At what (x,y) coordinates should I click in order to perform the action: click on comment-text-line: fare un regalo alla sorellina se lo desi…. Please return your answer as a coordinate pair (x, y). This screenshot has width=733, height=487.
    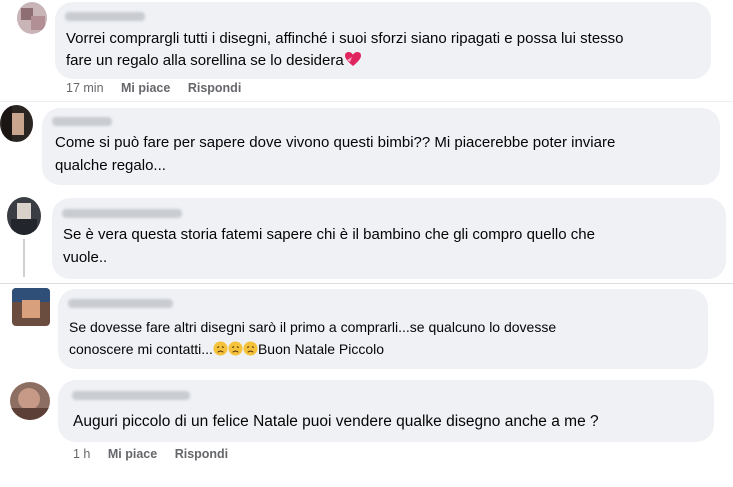
    Looking at the image, I should click on (214, 61).